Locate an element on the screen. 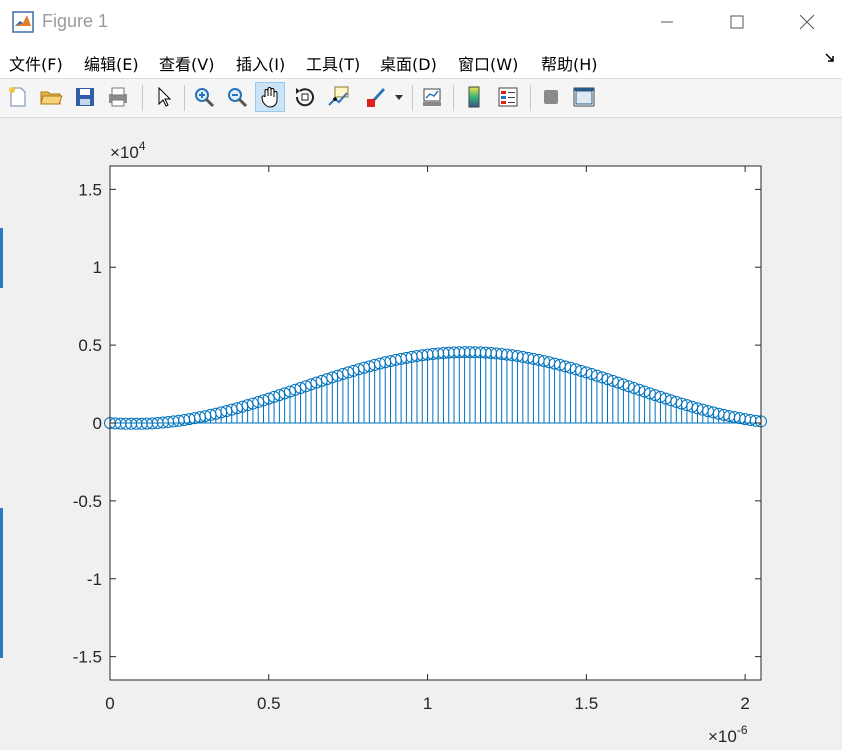  y-tick-label: 0.5 is located at coordinates (90, 345).